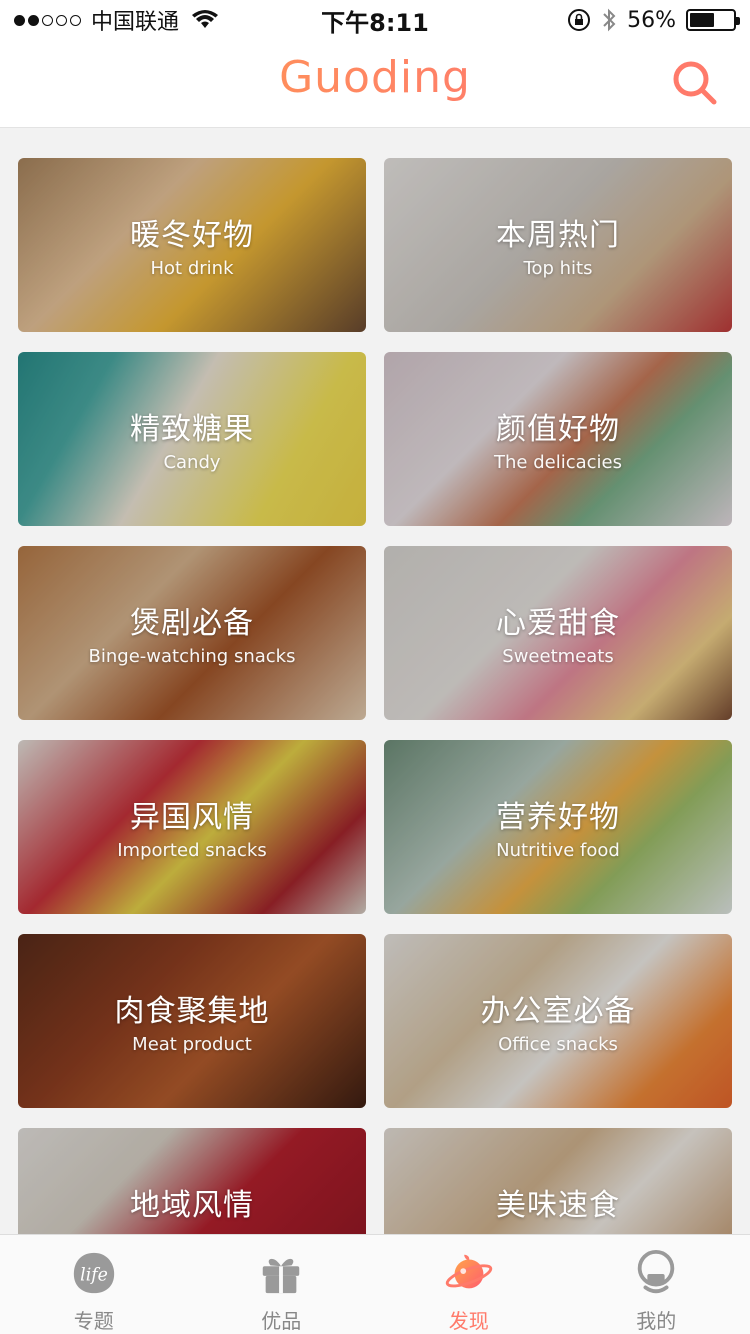 The width and height of the screenshot is (750, 1334). What do you see at coordinates (192, 656) in the screenshot?
I see `category-subtitle: Binge-watching snacks` at bounding box center [192, 656].